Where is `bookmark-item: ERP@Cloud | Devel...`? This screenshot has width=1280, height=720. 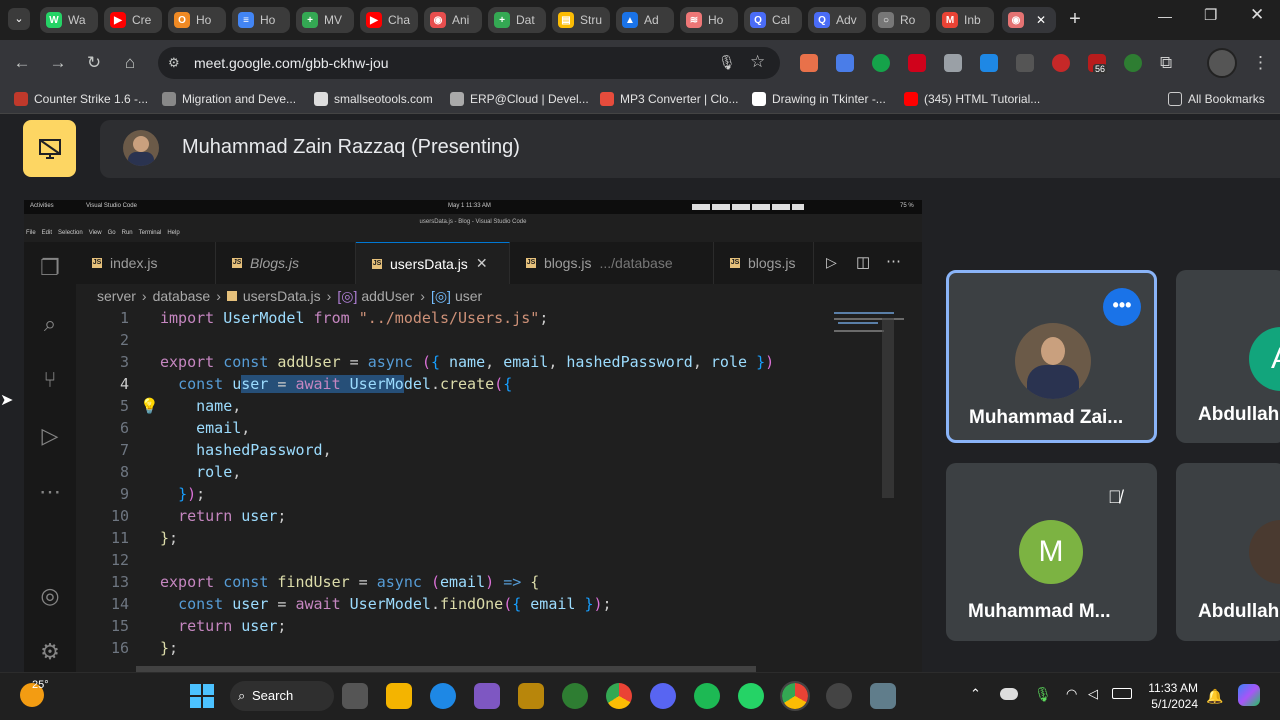 bookmark-item: ERP@Cloud | Devel... is located at coordinates (519, 99).